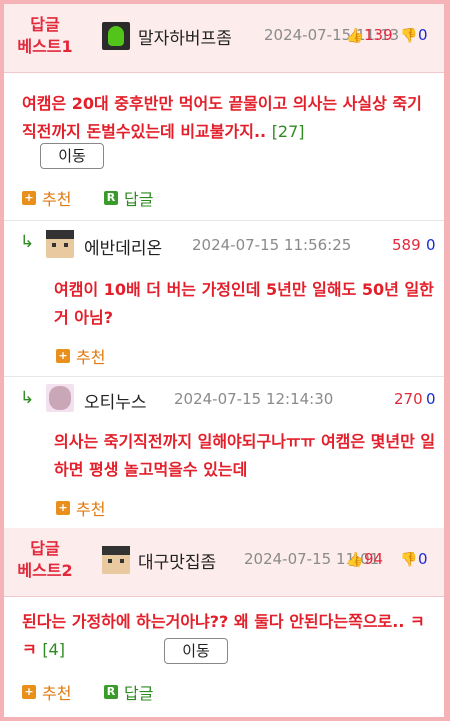 The image size is (450, 721). I want to click on comment-content: 여캠이 10배 더 버는 가정인데 5년만 일해도 50년 일한거 아님?, so click(244, 303).